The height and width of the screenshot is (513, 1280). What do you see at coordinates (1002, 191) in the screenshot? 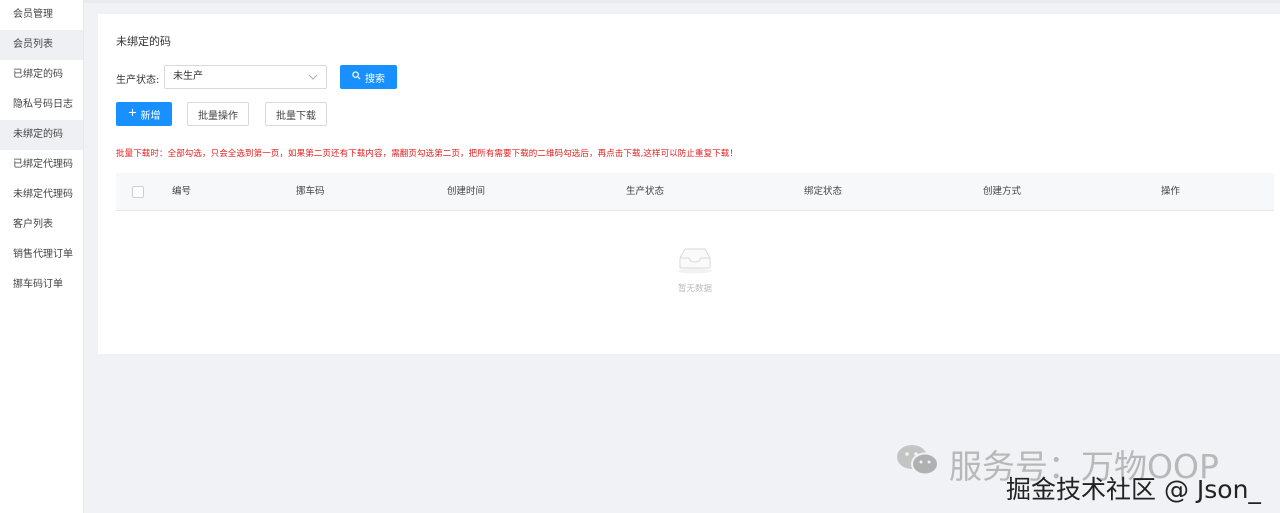
I see `column-header-creation-method: 创建方式` at bounding box center [1002, 191].